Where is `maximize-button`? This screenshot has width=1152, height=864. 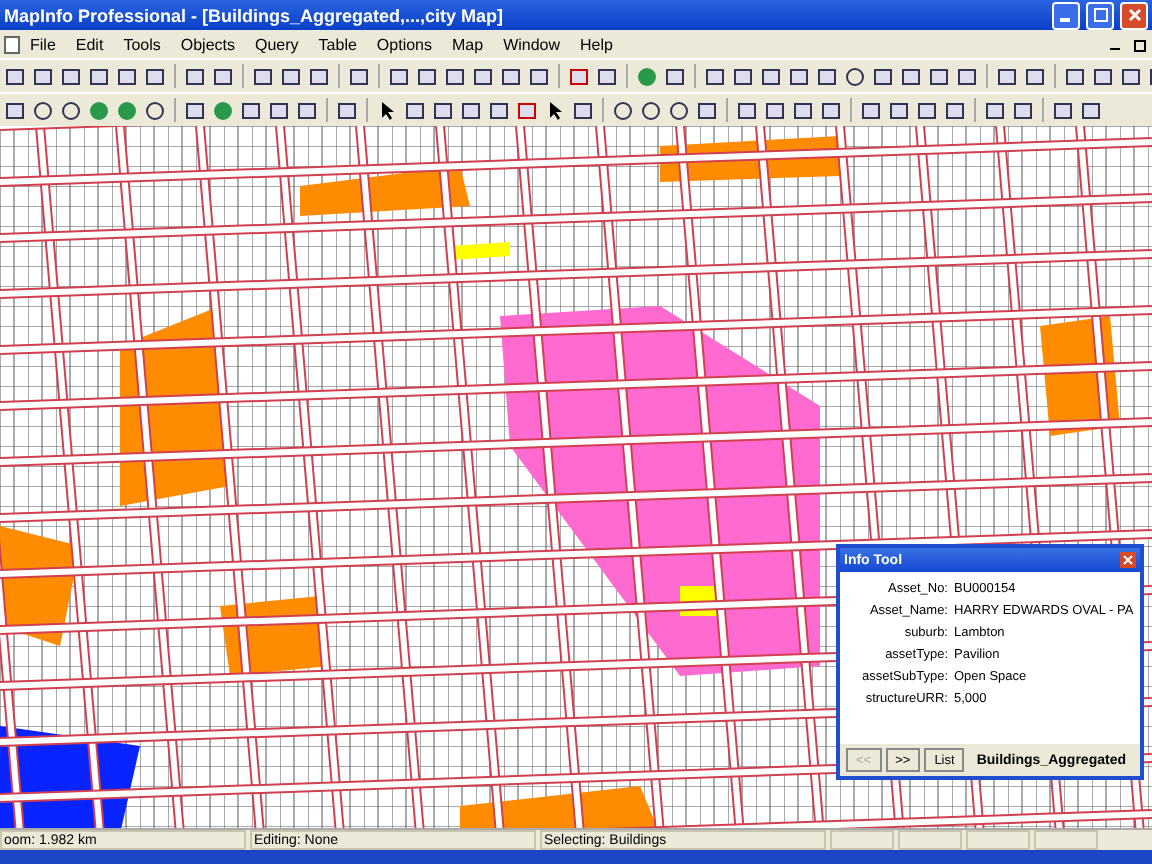 maximize-button is located at coordinates (1100, 15).